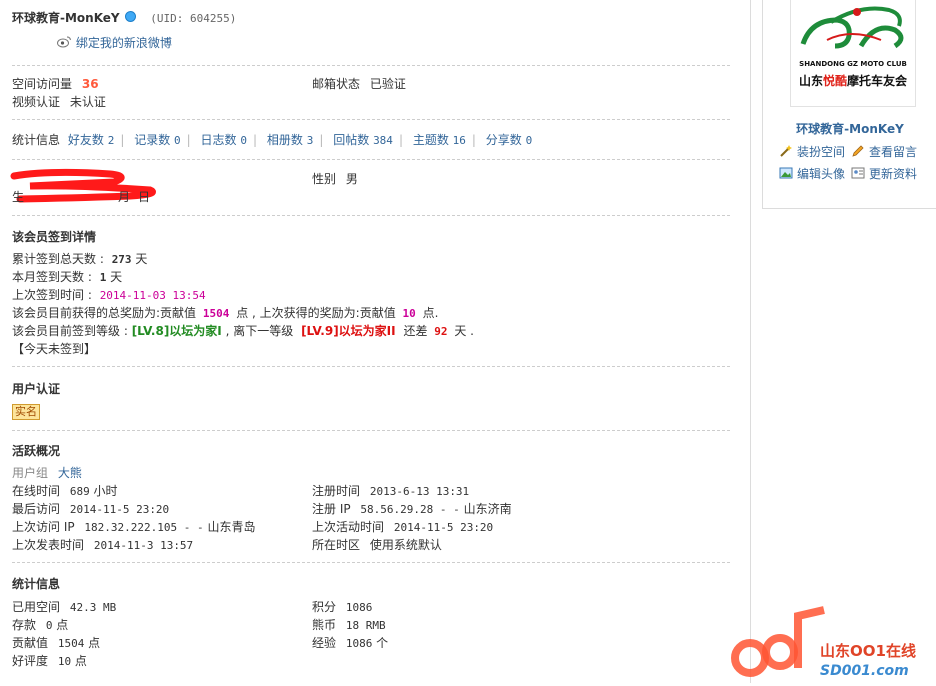  Describe the element at coordinates (54, 237) in the screenshot. I see `signin-title: 该会员签到详情` at that location.